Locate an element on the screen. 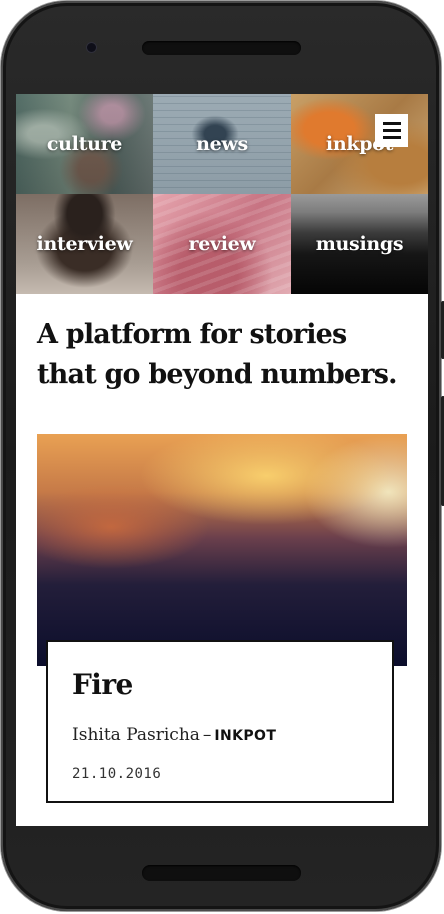  tile-interview: interview is located at coordinates (84, 244).